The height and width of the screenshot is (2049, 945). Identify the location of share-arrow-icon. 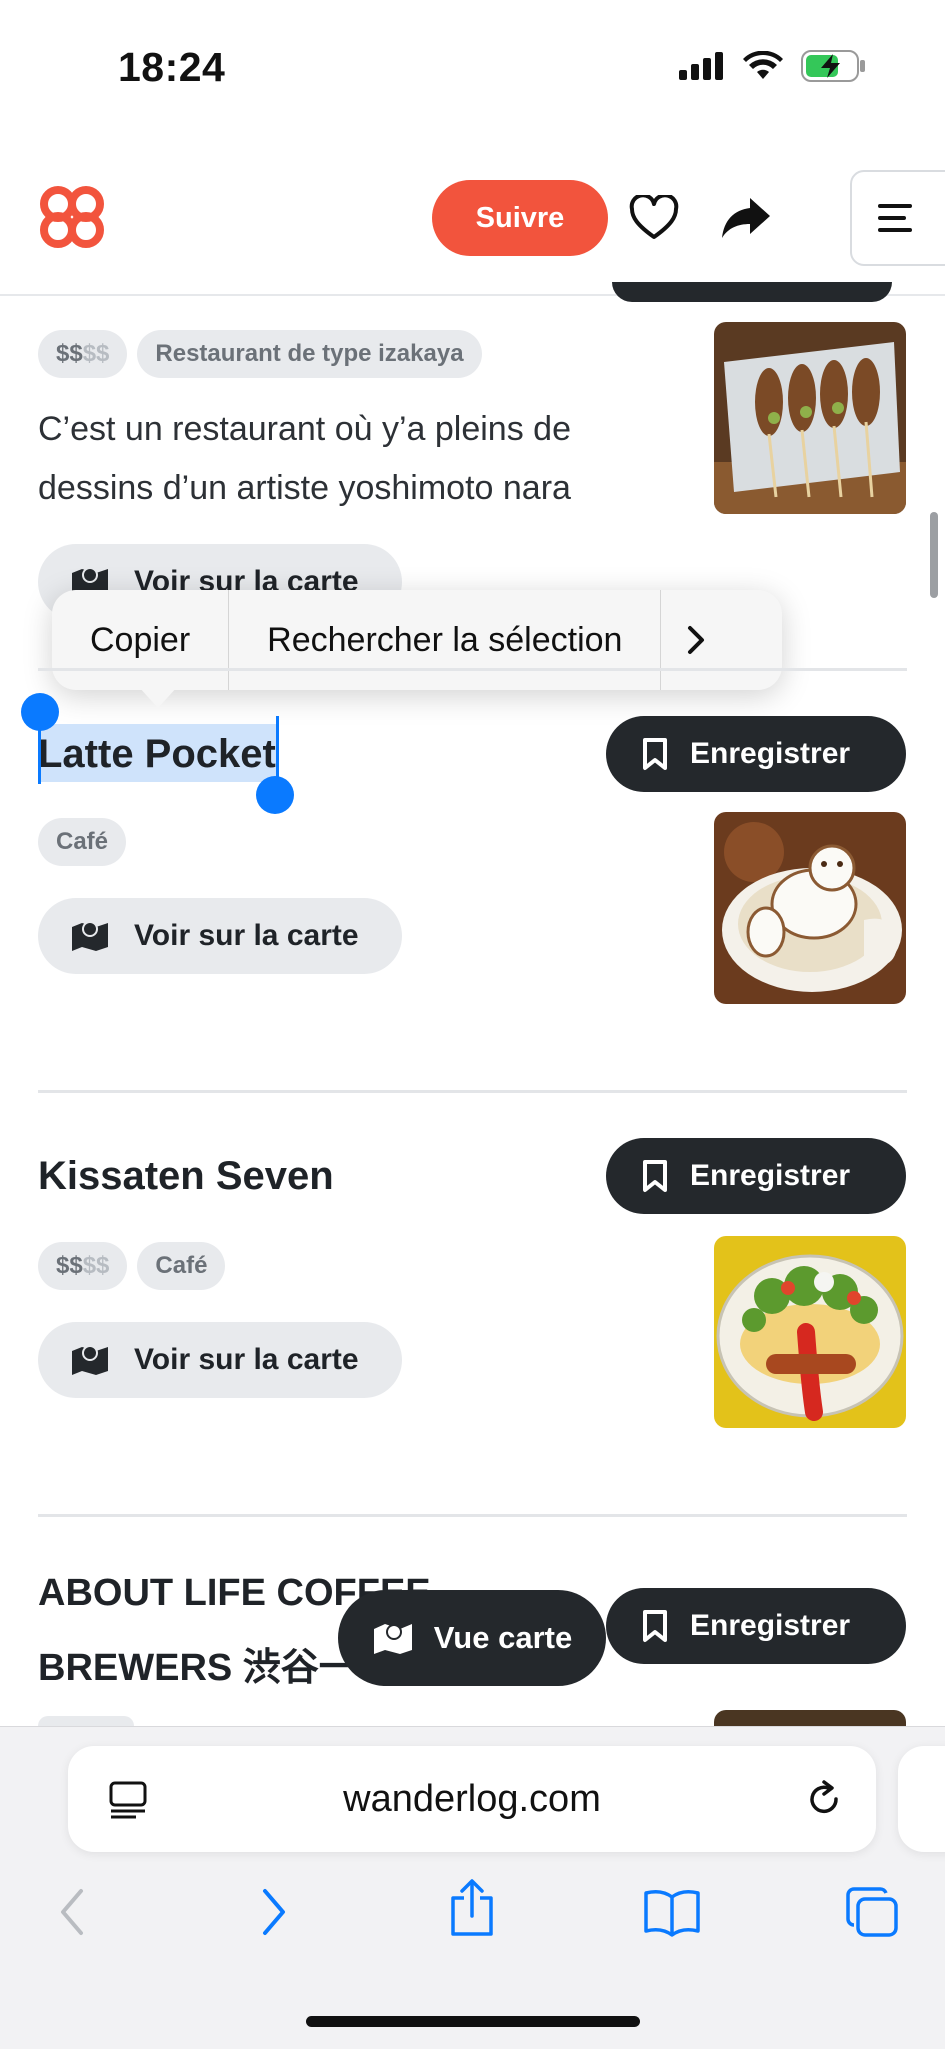
(746, 218).